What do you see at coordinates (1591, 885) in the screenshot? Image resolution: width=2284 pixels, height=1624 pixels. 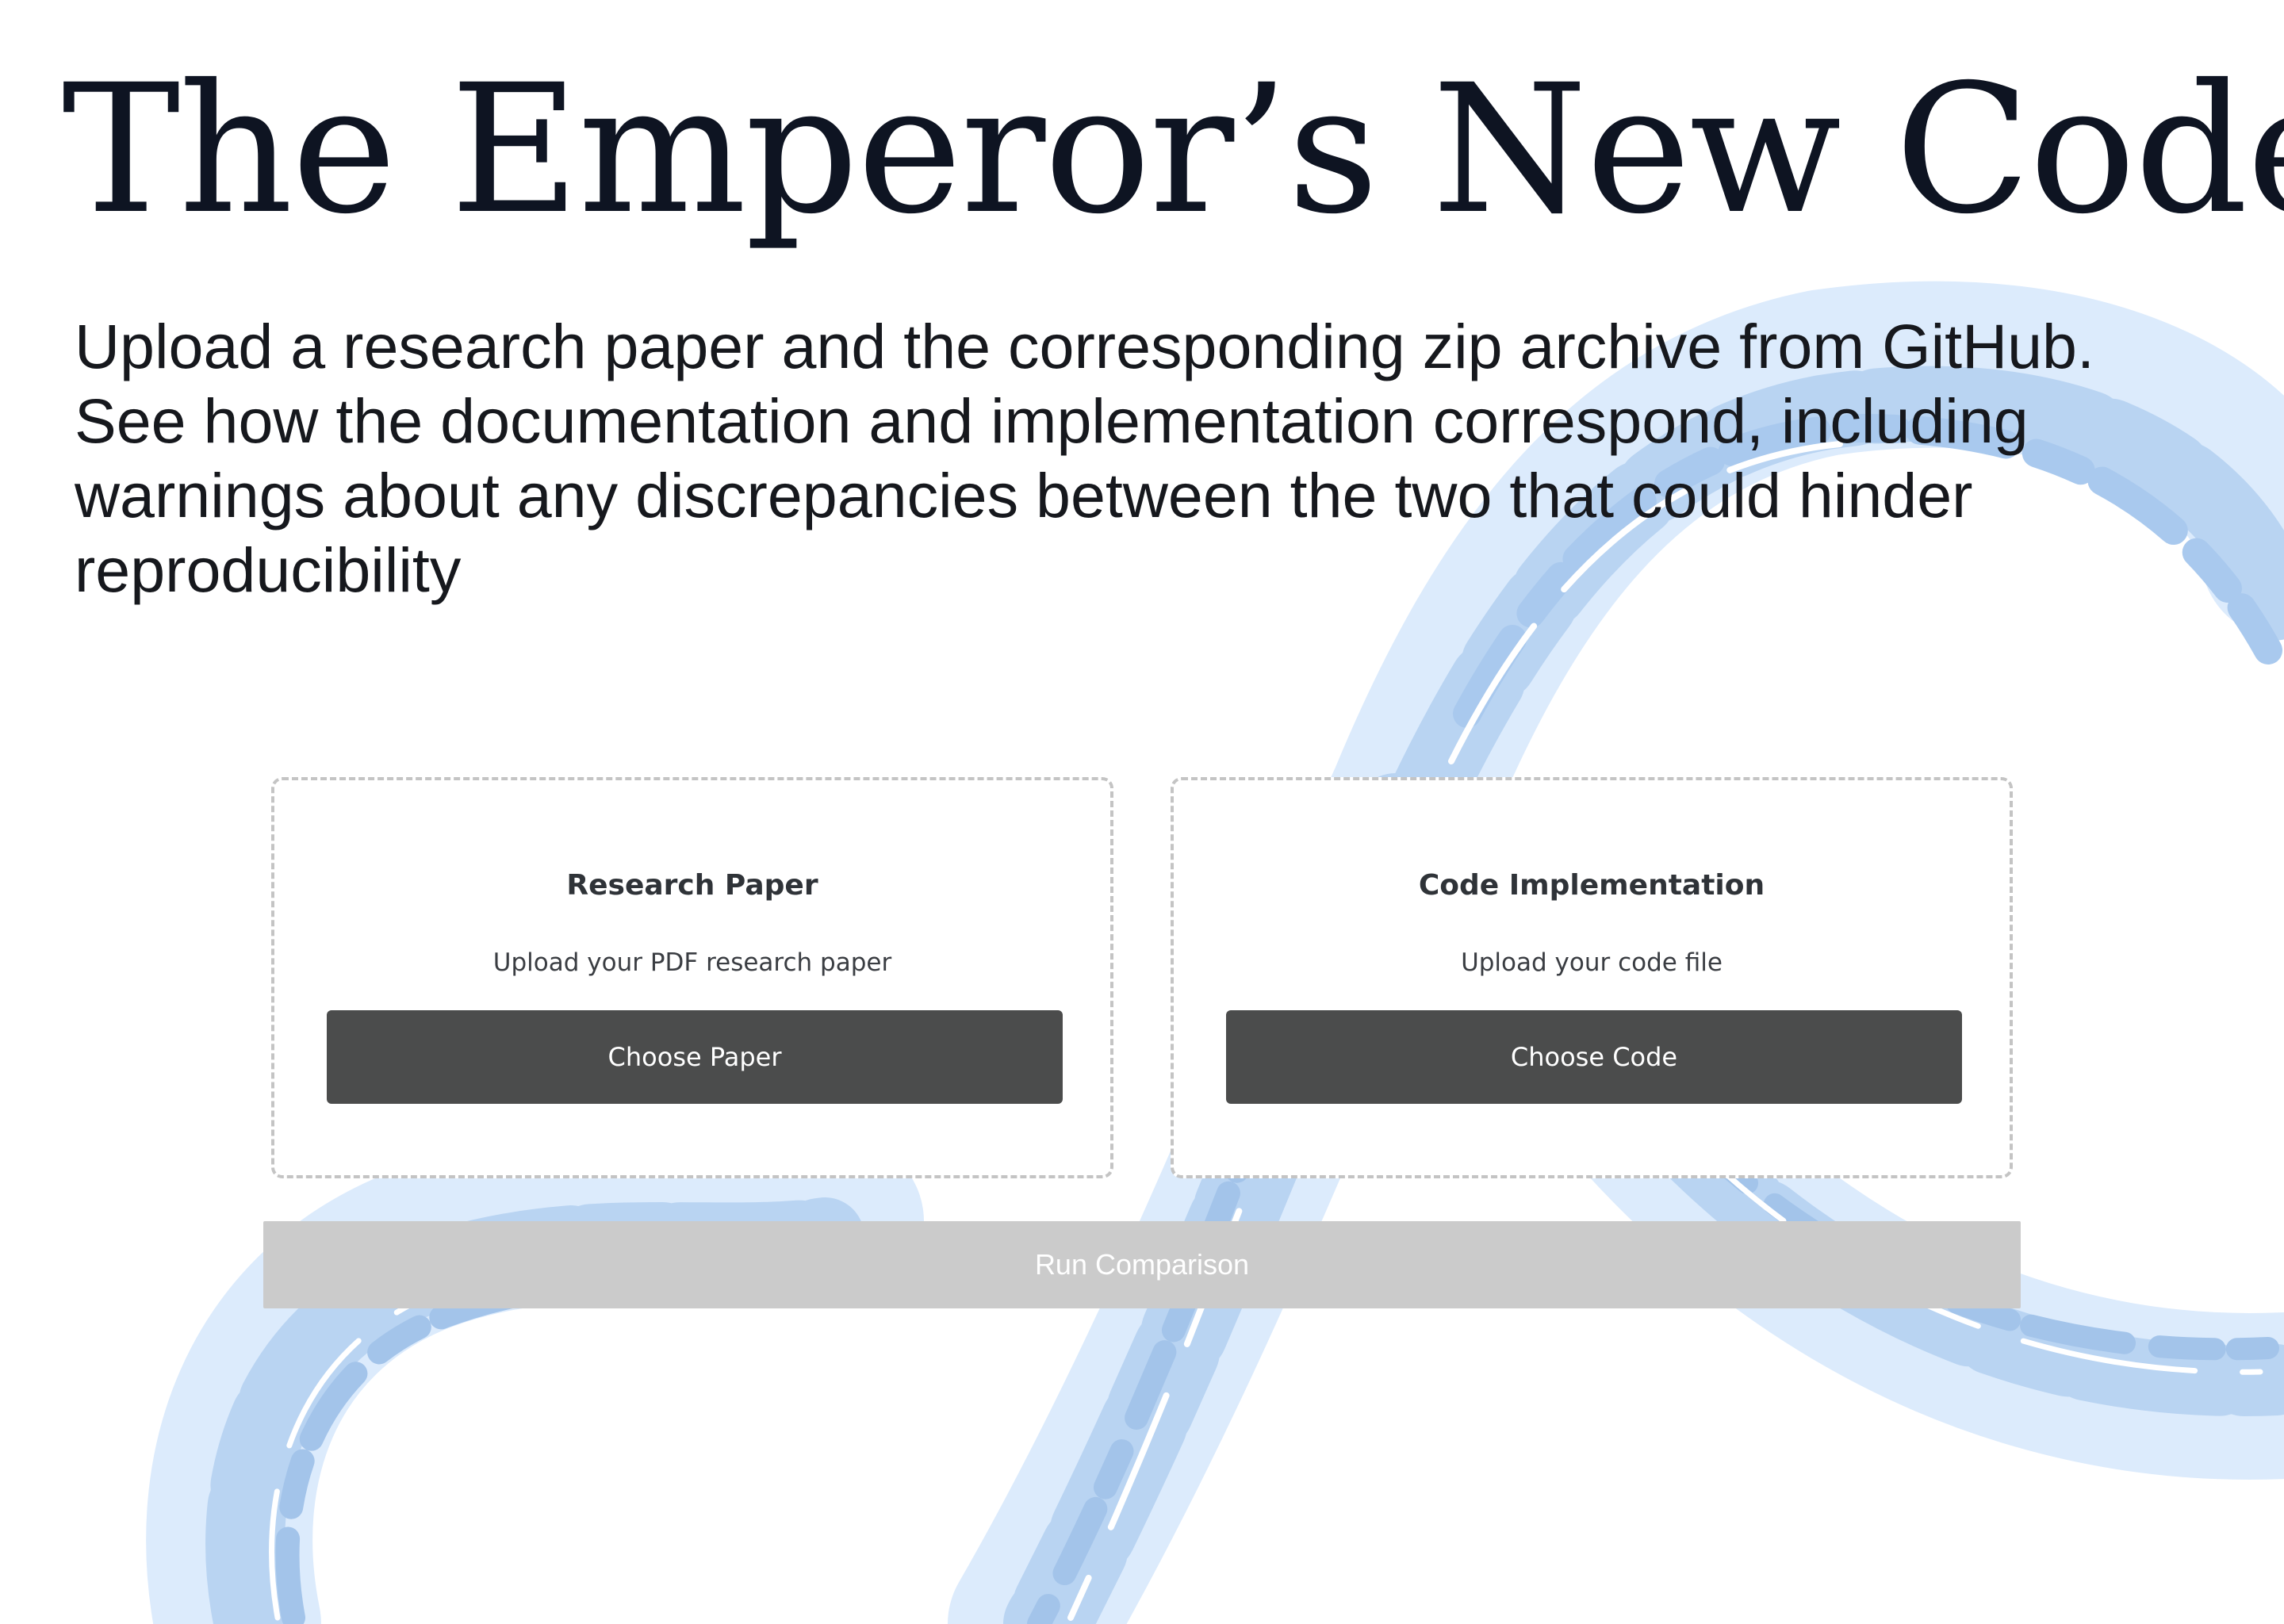 I see `code-card-title: Code Implementation` at bounding box center [1591, 885].